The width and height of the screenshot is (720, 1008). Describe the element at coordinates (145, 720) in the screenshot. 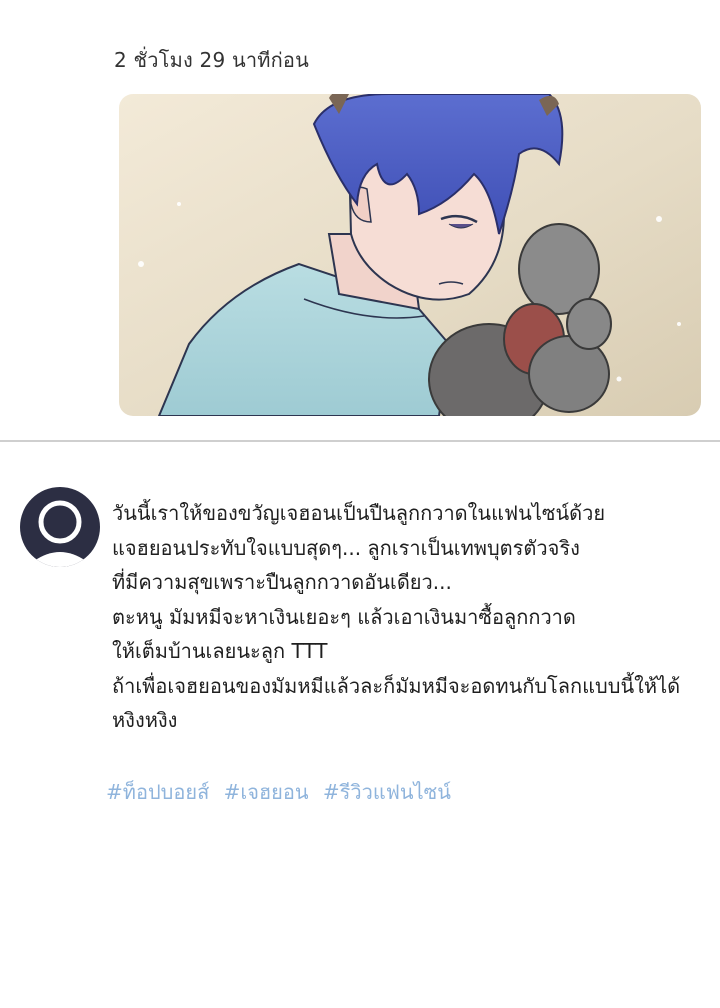

I see `comment-line: หงิงหงิง` at that location.